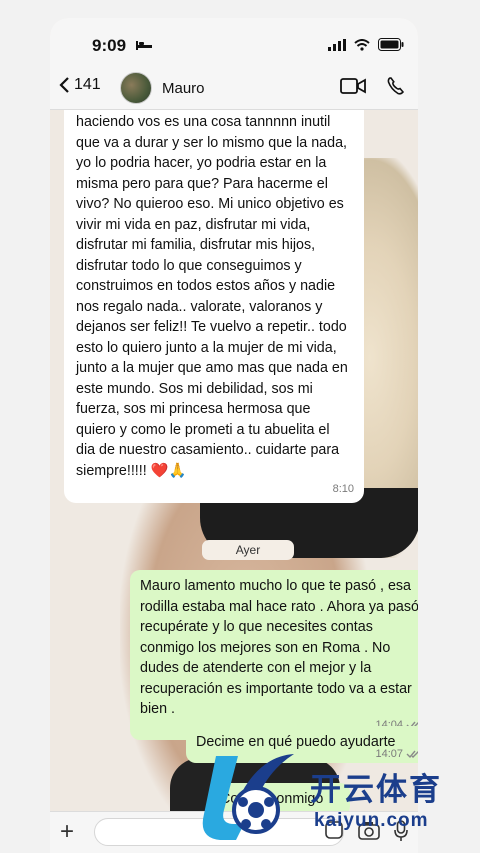  I want to click on status-icons, so click(366, 44).